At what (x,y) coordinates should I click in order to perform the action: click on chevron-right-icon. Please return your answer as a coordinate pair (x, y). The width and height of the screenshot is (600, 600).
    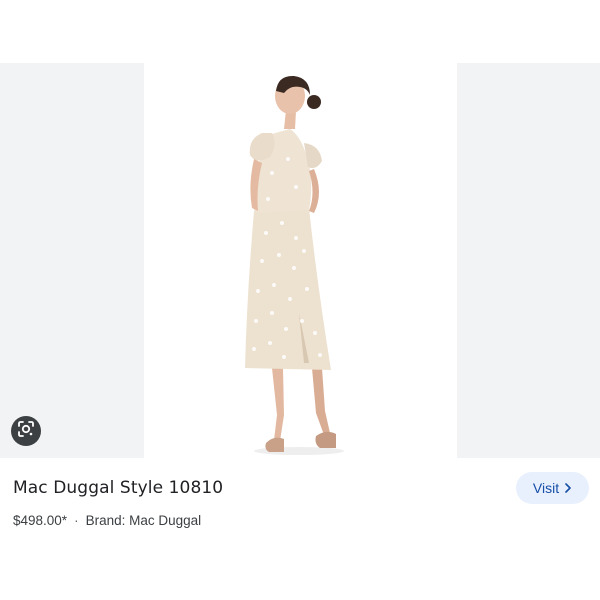
    Looking at the image, I should click on (568, 488).